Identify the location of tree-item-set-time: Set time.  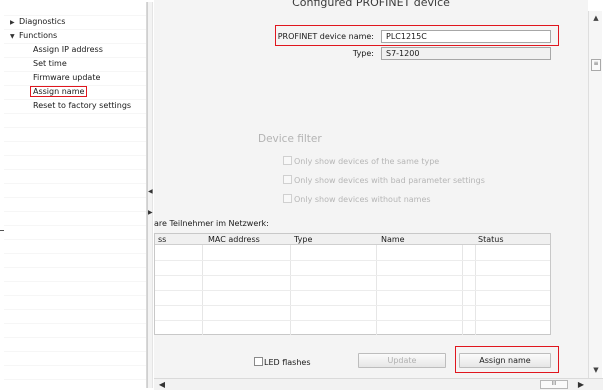
(50, 63).